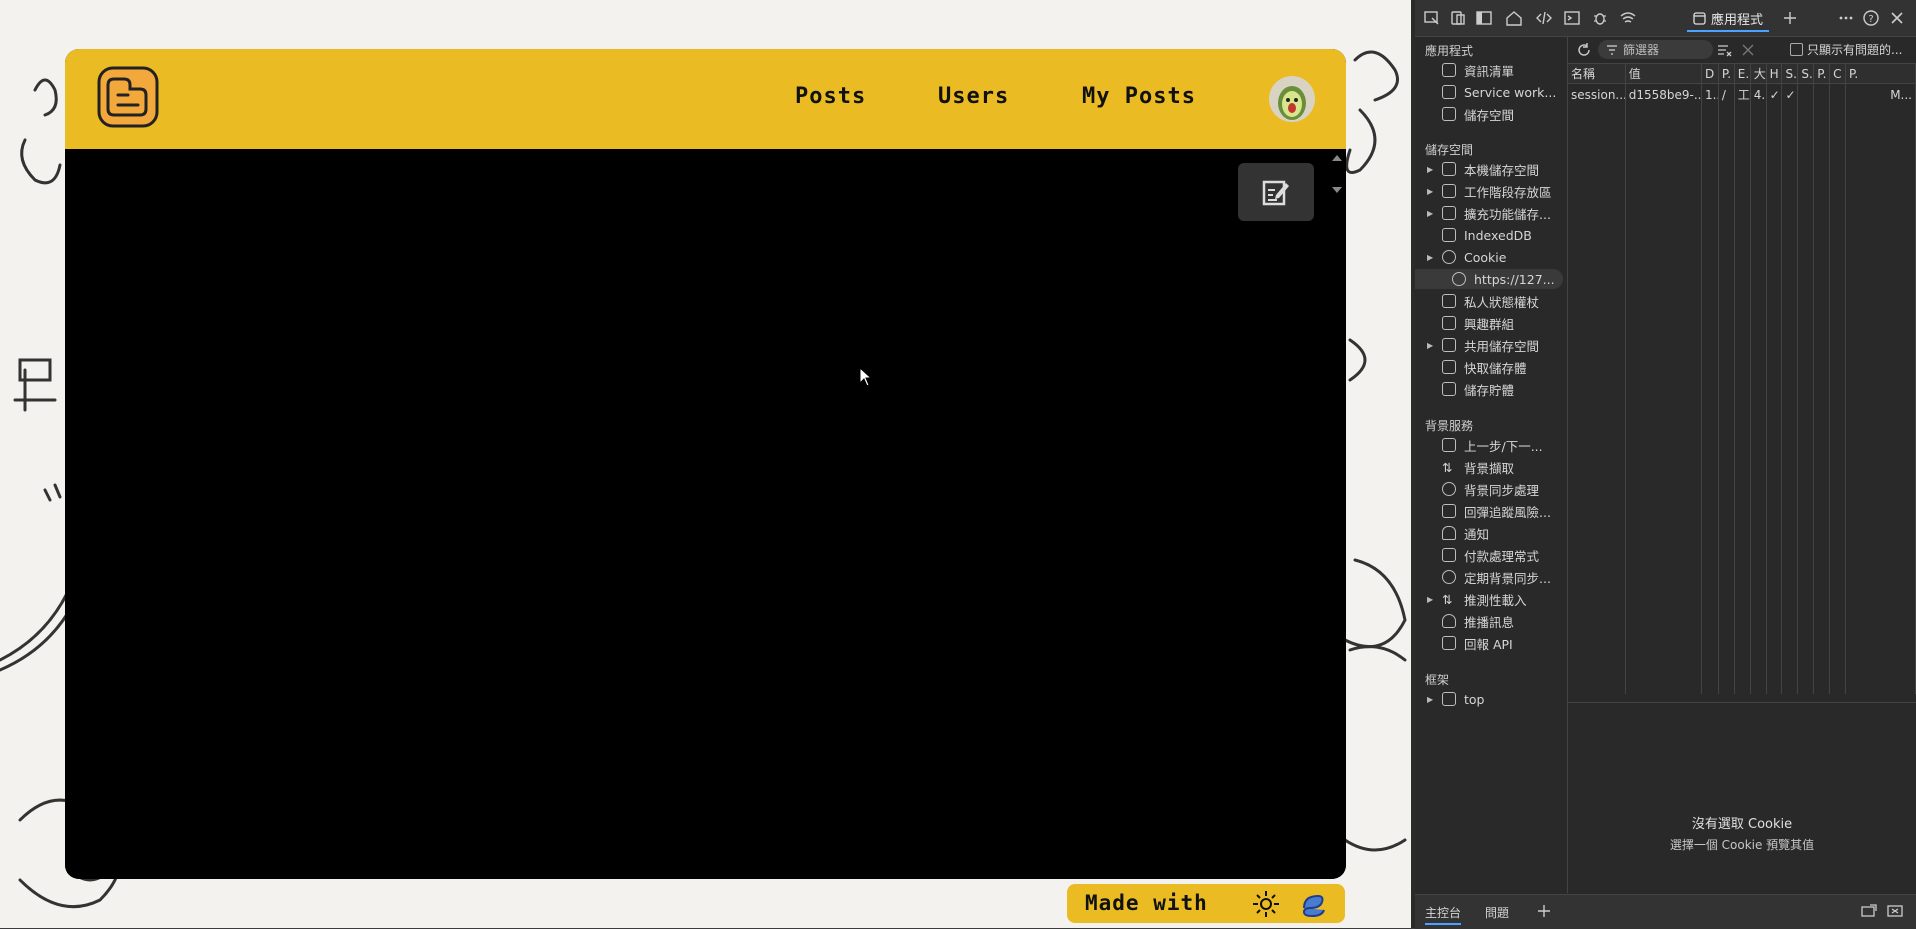 The height and width of the screenshot is (929, 1916). I want to click on nav-users-link: Users, so click(973, 96).